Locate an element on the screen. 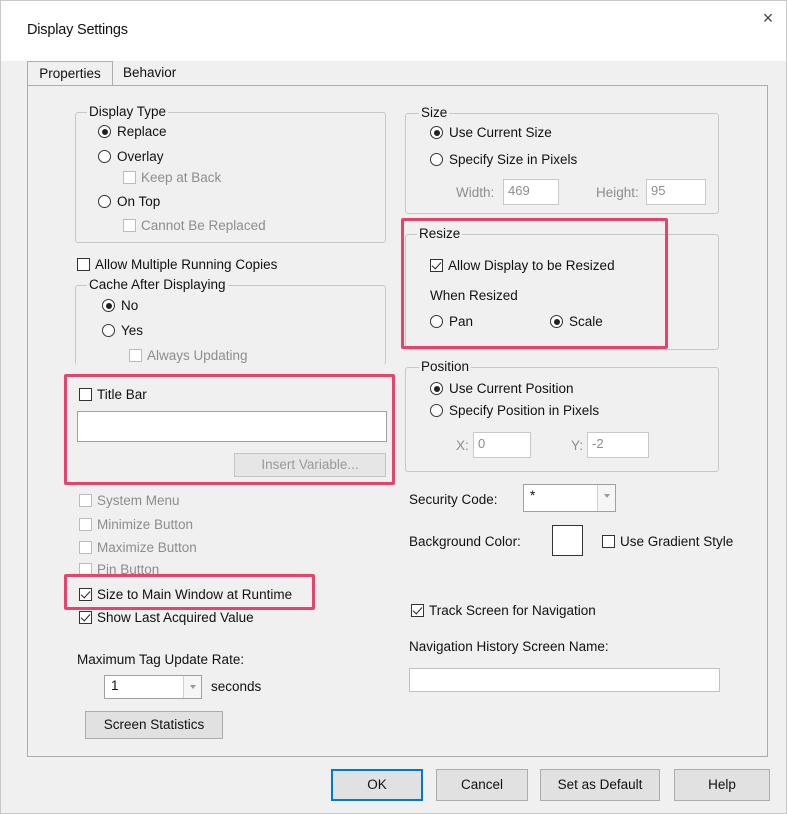  cache-title: Cache After Displaying is located at coordinates (157, 285).